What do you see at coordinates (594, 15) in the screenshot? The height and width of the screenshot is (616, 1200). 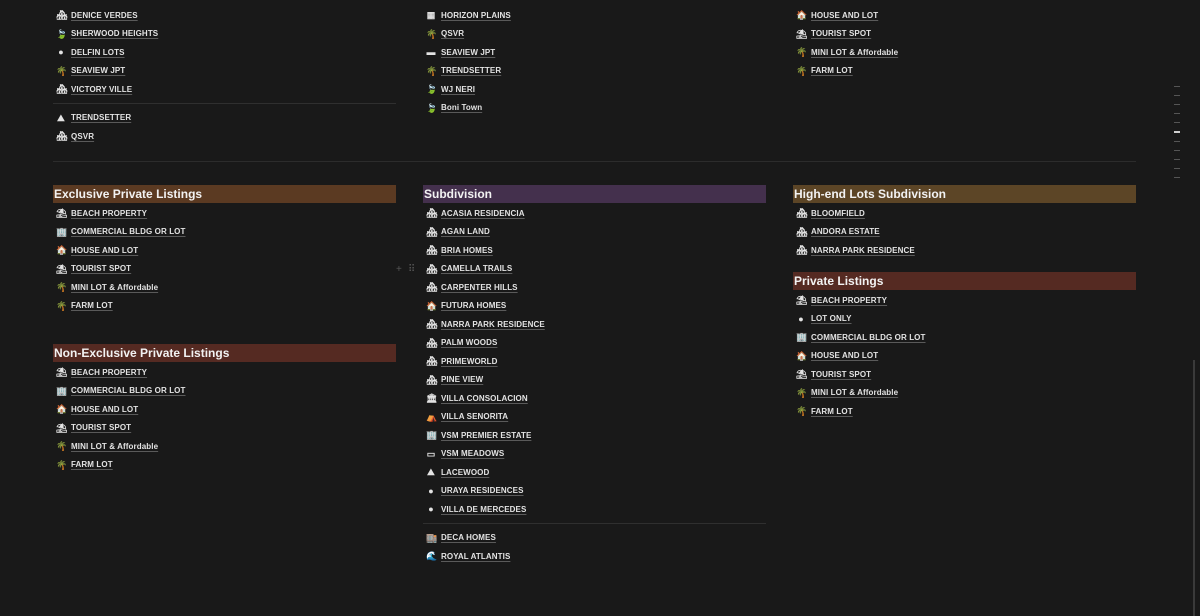 I see `list-item: ▦ HORIZON PLAINS` at bounding box center [594, 15].